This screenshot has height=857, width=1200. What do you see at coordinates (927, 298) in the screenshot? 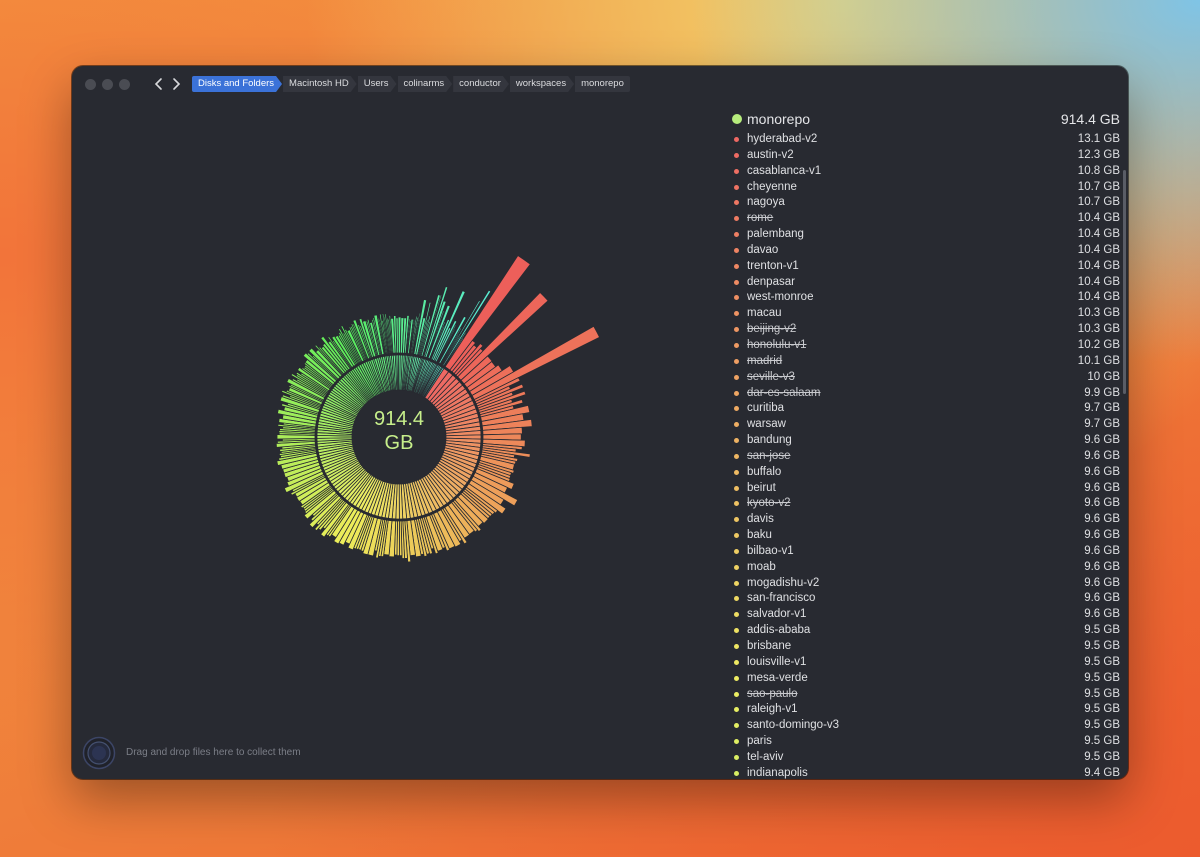
I see `folder-list-item: west-monroe 10.4 GB` at bounding box center [927, 298].